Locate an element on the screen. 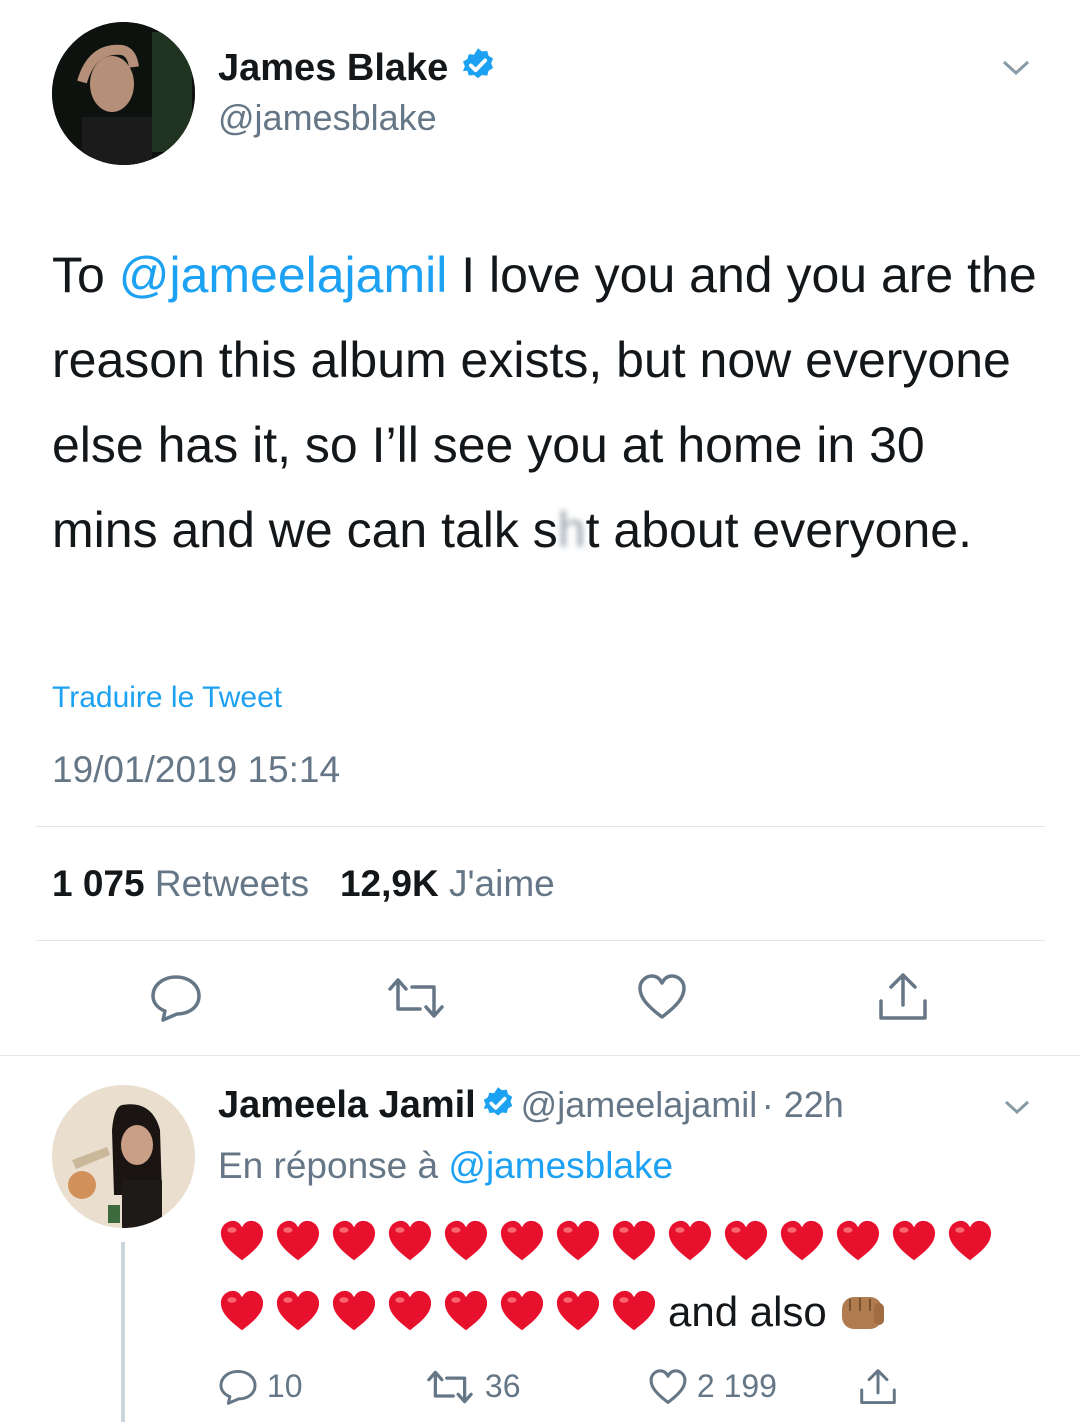  in-reply-prefix: En réponse à is located at coordinates (328, 1165).